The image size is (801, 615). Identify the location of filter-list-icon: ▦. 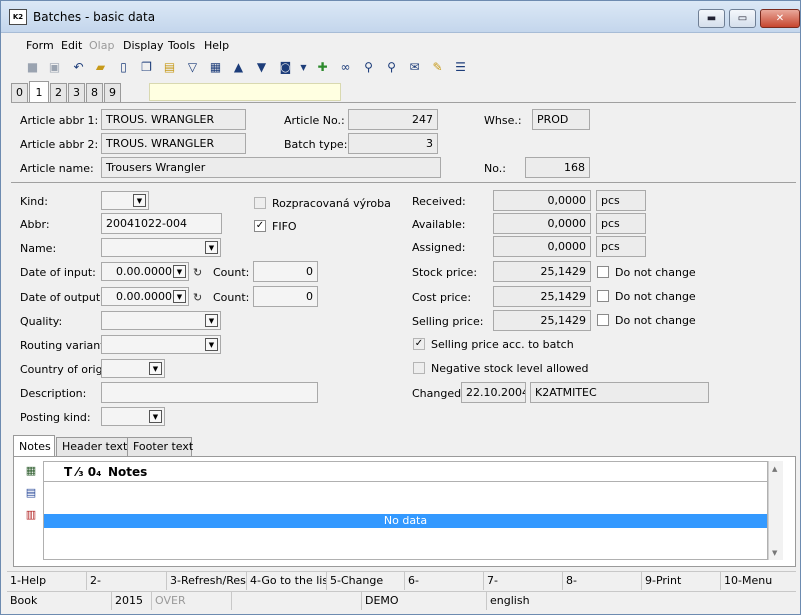
(215, 67).